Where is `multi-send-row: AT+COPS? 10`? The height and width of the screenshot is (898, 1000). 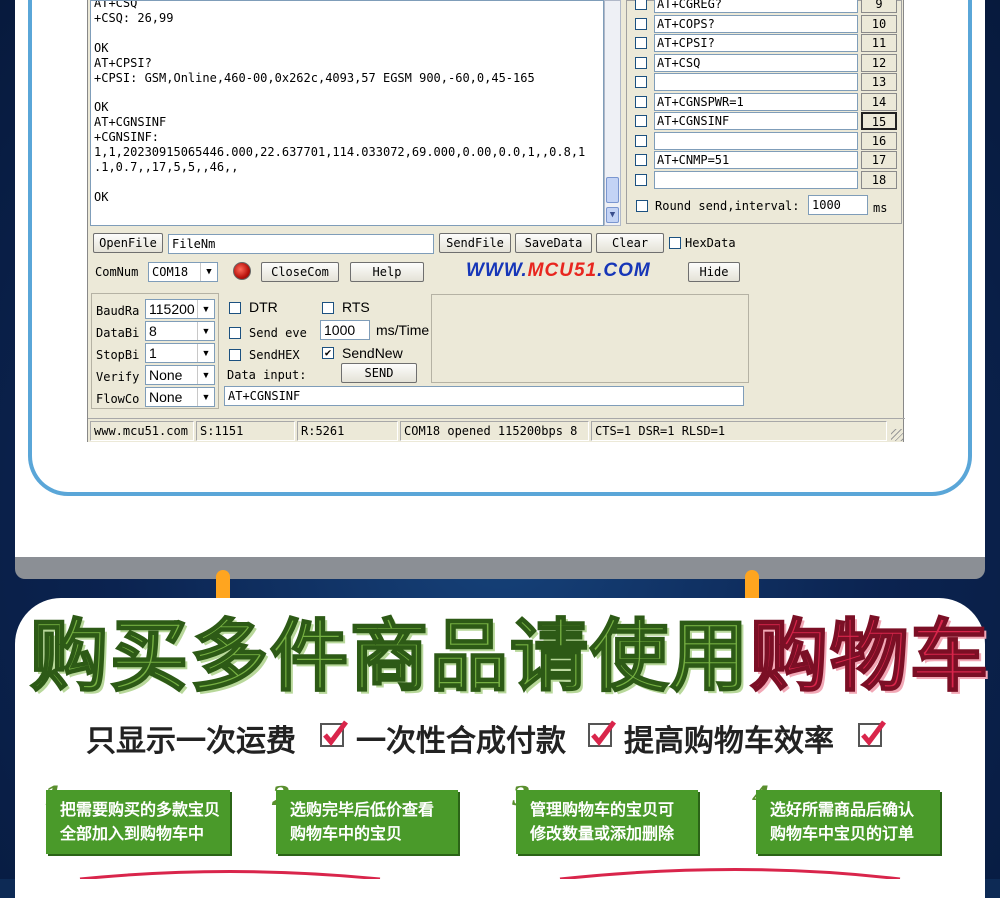 multi-send-row: AT+COPS? 10 is located at coordinates (767, 24).